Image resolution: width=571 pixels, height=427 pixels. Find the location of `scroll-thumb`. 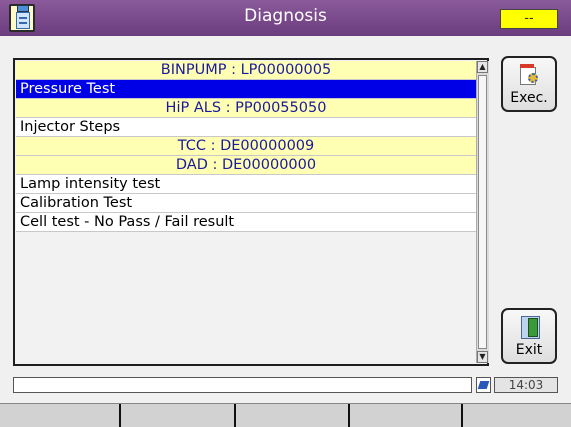

scroll-thumb is located at coordinates (482, 212).